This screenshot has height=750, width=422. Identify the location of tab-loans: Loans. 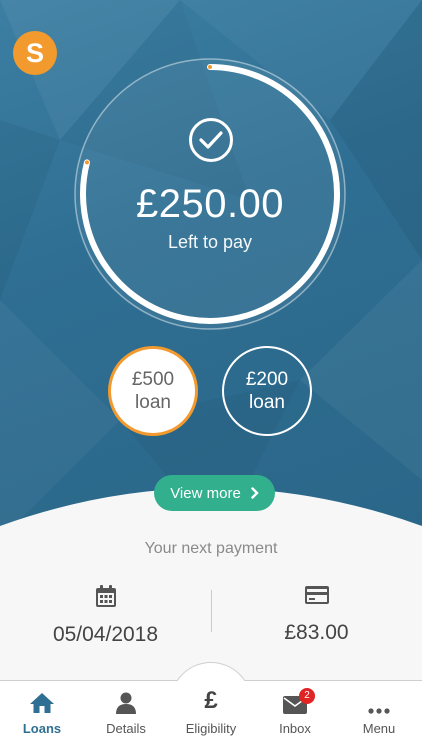
(42, 718).